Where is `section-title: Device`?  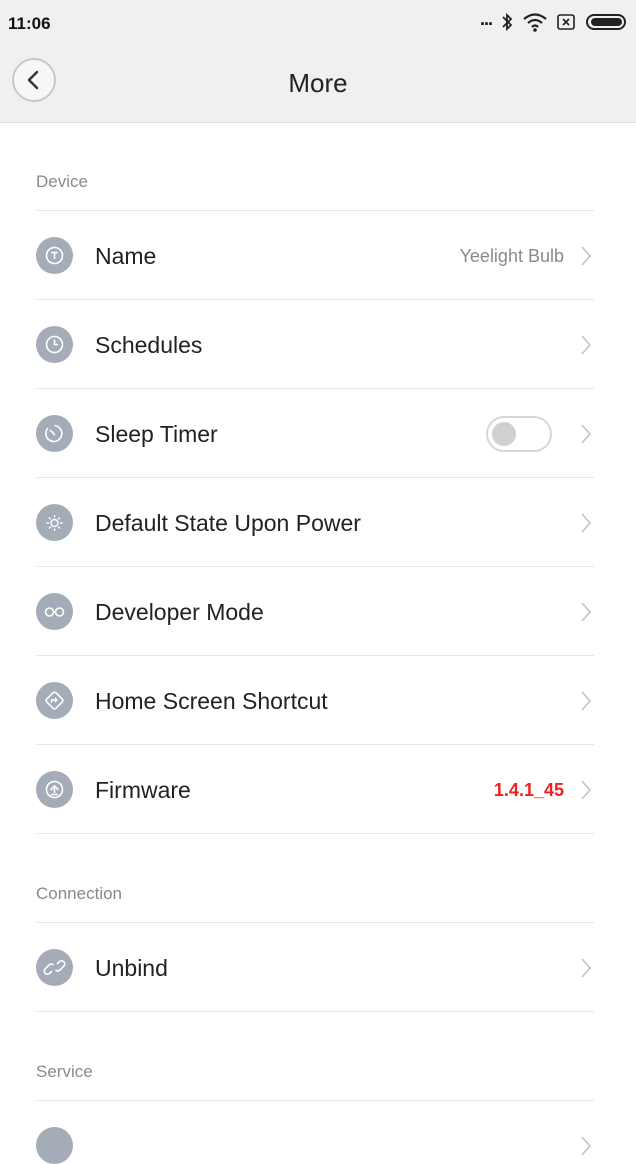
section-title: Device is located at coordinates (62, 181).